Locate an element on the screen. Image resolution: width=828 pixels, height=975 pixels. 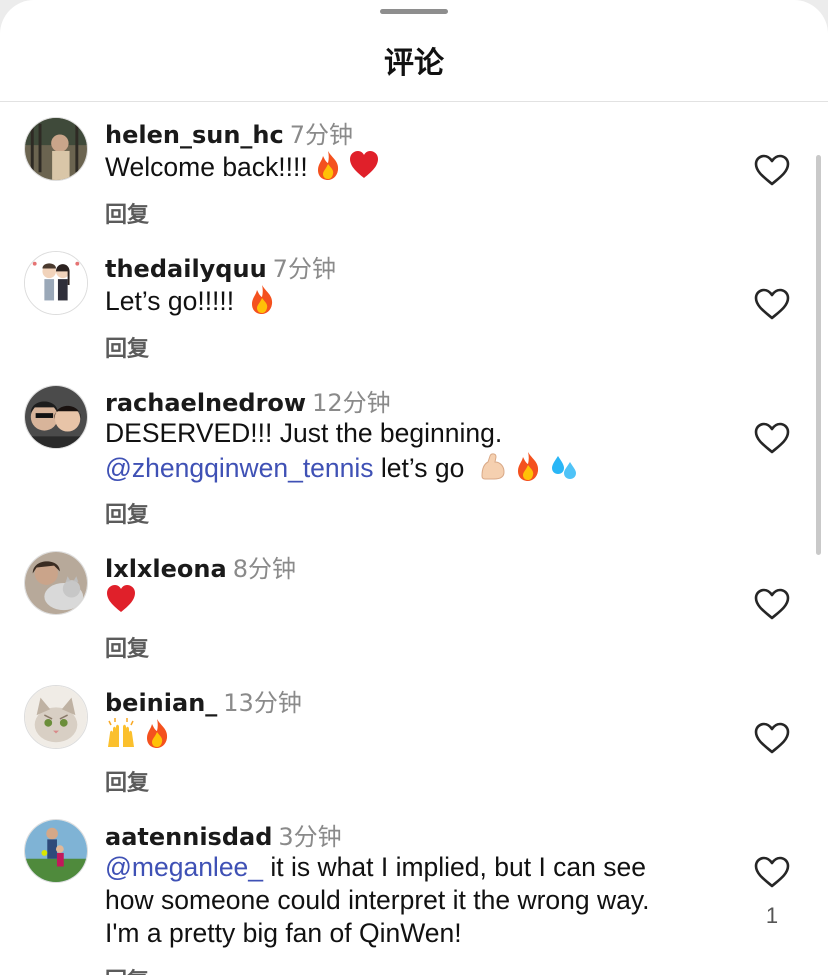
username: aatennisdad is located at coordinates (188, 837).